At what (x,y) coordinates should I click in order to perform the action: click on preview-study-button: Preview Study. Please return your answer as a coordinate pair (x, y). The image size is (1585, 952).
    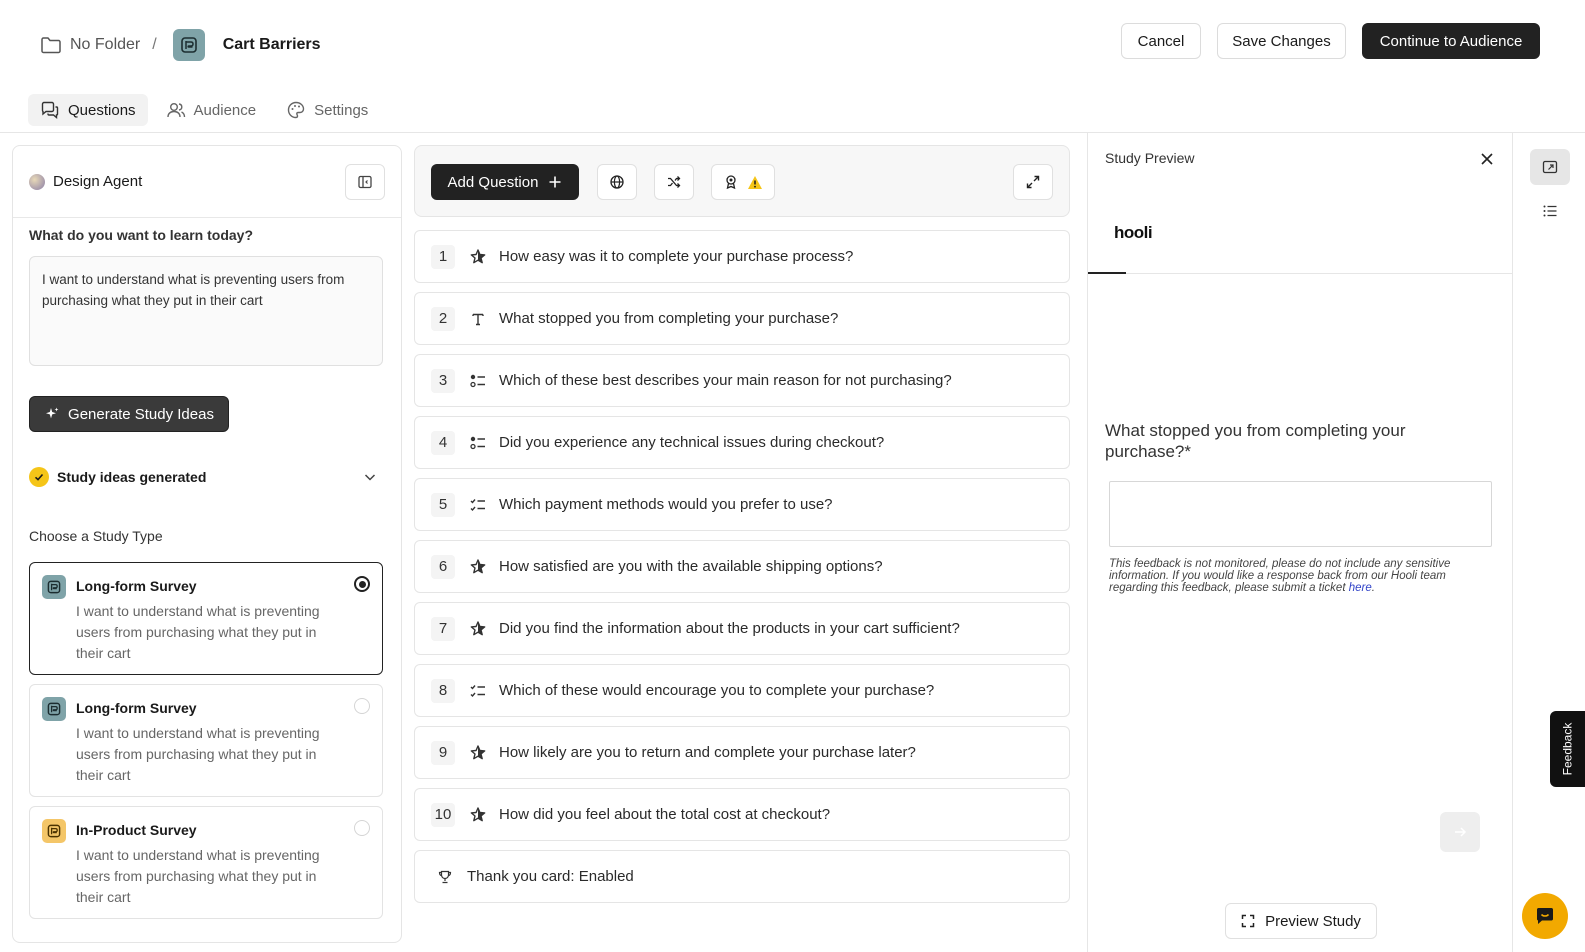
    Looking at the image, I should click on (1301, 921).